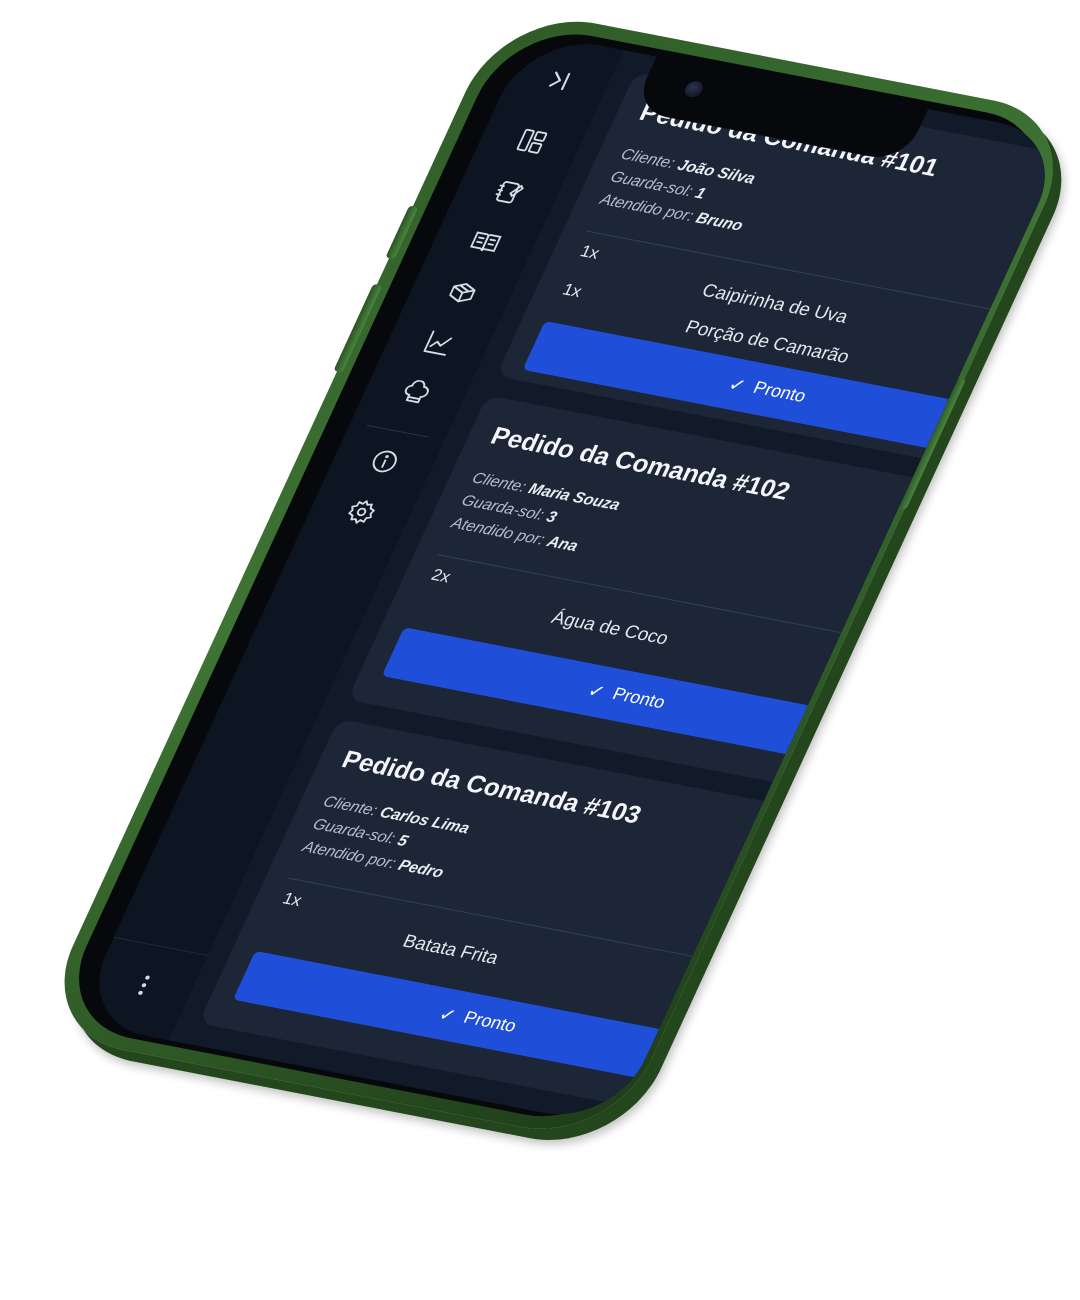 The image size is (1080, 1300). What do you see at coordinates (439, 342) in the screenshot?
I see `chart-icon` at bounding box center [439, 342].